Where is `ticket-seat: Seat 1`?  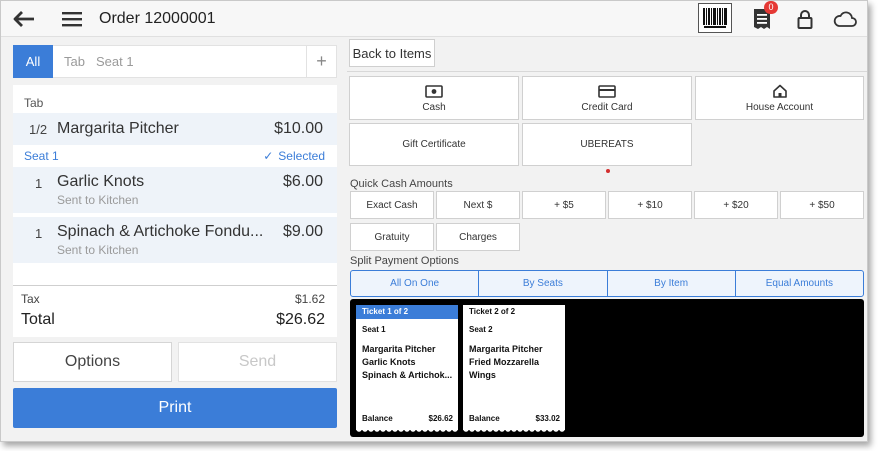
ticket-seat: Seat 1 is located at coordinates (374, 329).